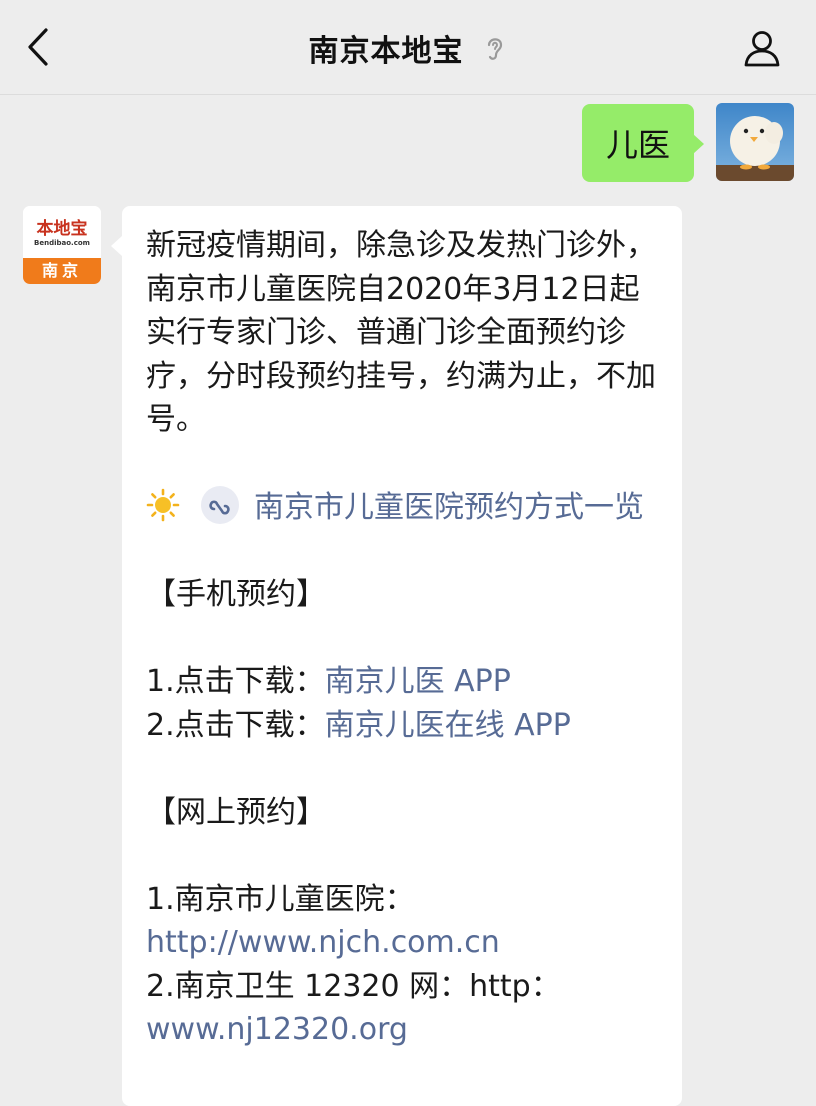  Describe the element at coordinates (220, 505) in the screenshot. I see `mini-program-icon` at that location.